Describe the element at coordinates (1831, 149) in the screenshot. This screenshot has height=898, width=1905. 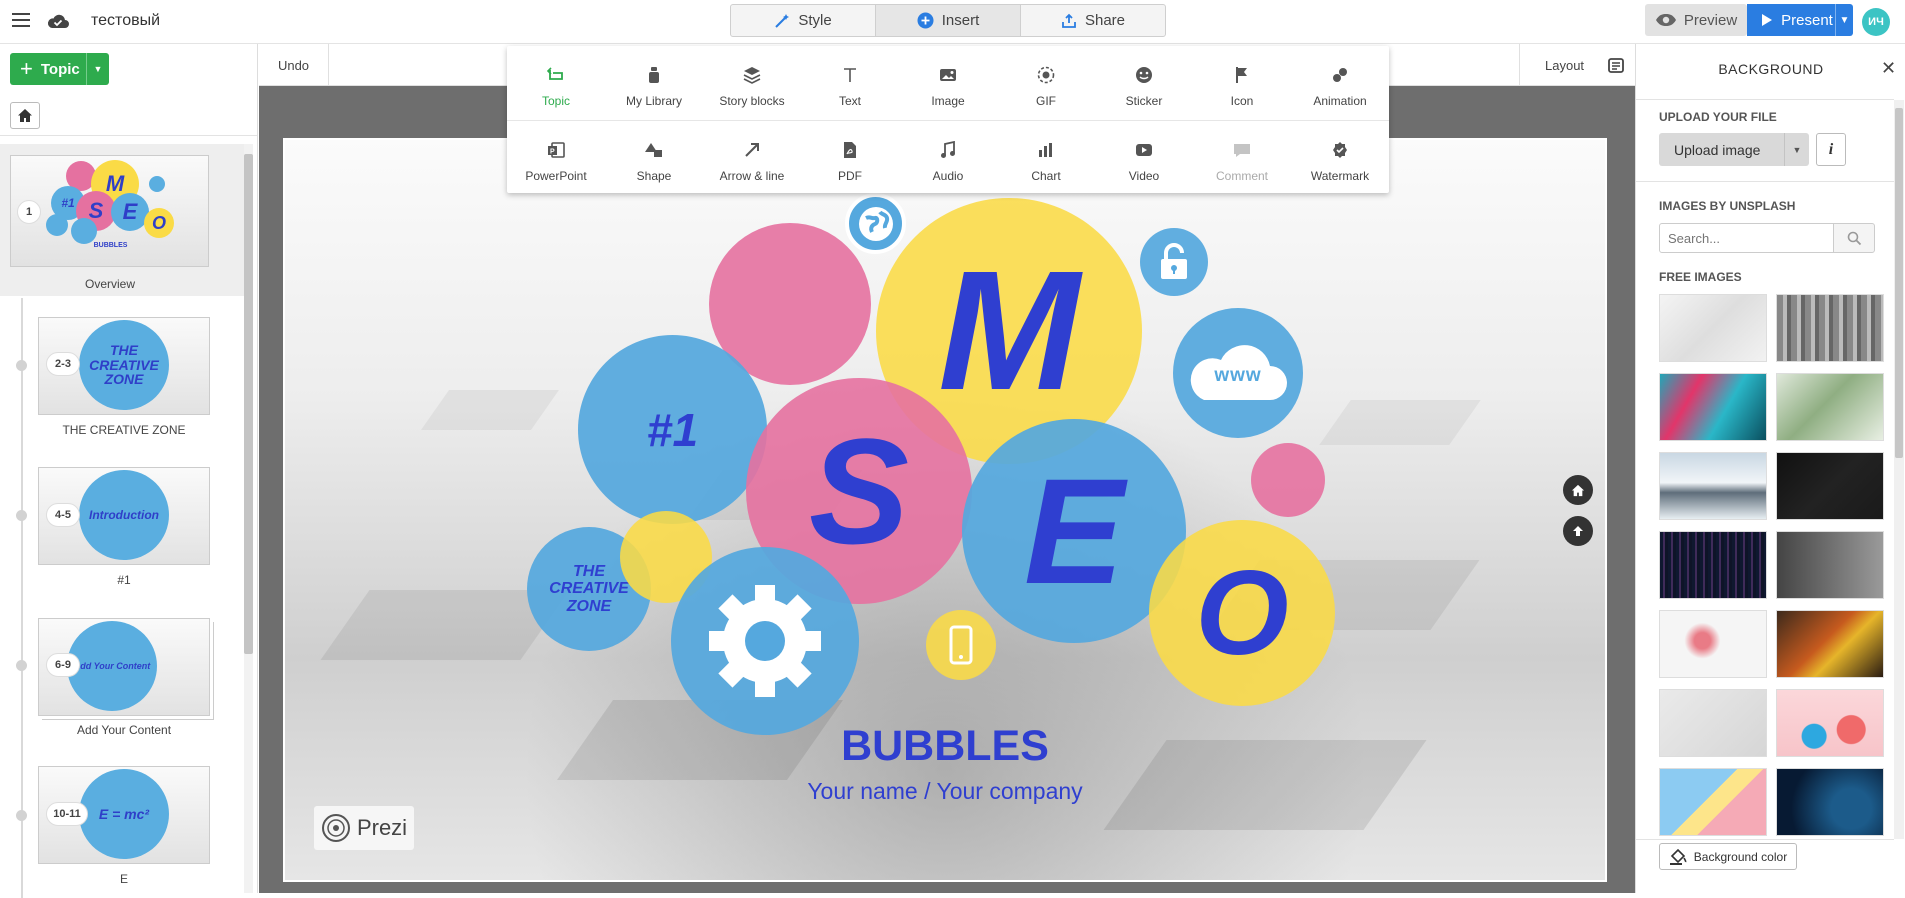
I see `info-button: i` at that location.